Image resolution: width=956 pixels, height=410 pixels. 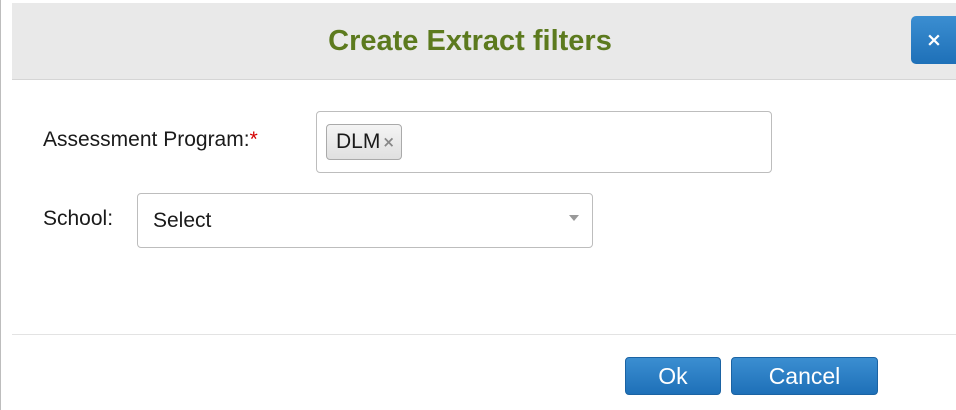 I want to click on close-icon: ×, so click(x=934, y=40).